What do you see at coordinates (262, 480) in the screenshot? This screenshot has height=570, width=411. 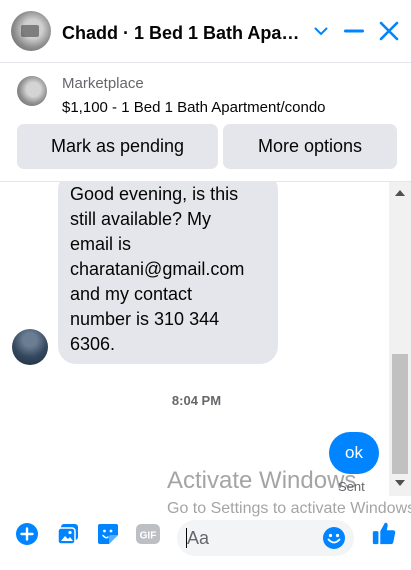 I see `activation-watermark-title: Activate Windows` at bounding box center [262, 480].